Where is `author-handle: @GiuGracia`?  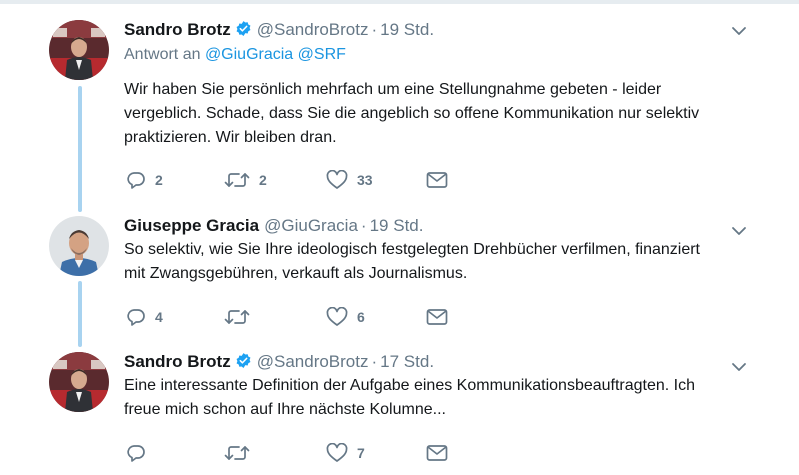
author-handle: @GiuGracia is located at coordinates (311, 225).